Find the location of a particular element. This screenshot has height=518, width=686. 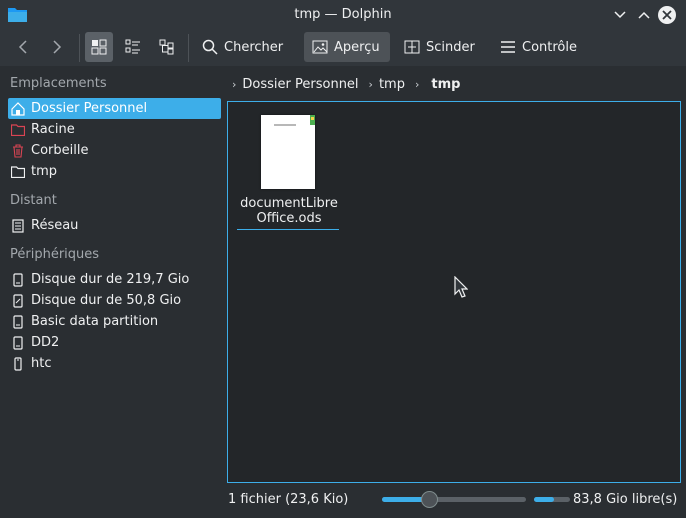

device-basic-partition: Basic data partition is located at coordinates (114, 321).